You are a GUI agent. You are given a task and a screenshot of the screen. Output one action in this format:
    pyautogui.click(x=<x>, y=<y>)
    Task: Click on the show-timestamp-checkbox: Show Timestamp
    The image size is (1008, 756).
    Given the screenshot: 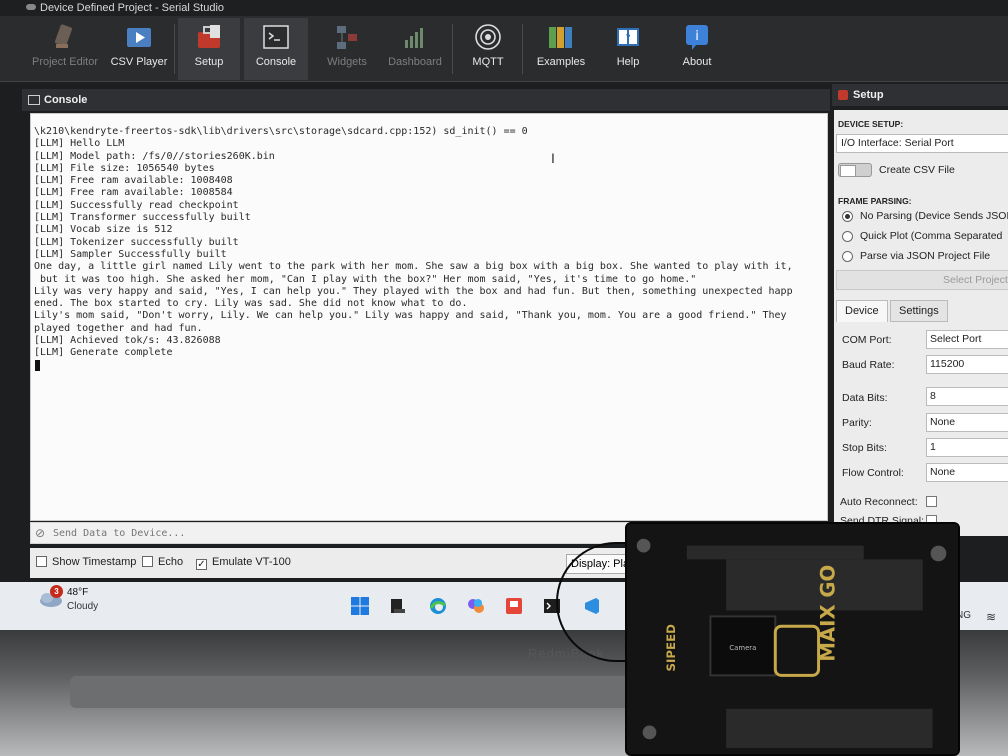 What is the action you would take?
    pyautogui.click(x=86, y=562)
    